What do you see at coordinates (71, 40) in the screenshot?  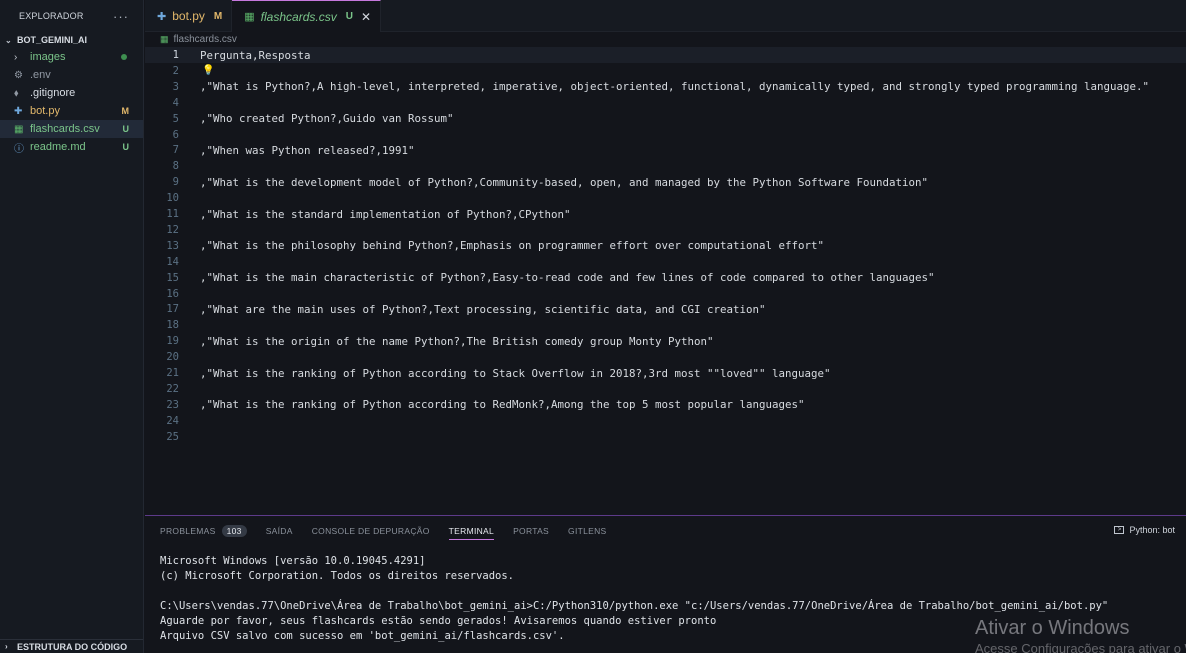 I see `folder-root: ⌄ BOT_GEMINI_AI` at bounding box center [71, 40].